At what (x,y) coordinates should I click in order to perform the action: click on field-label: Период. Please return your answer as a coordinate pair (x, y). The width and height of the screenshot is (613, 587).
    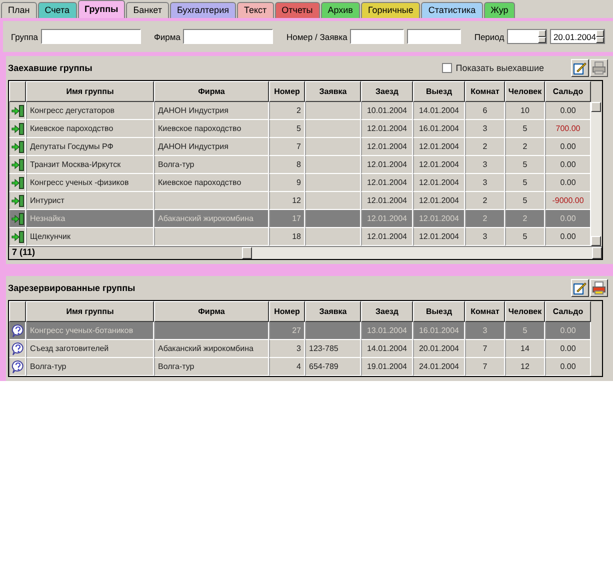
    Looking at the image, I should click on (489, 37).